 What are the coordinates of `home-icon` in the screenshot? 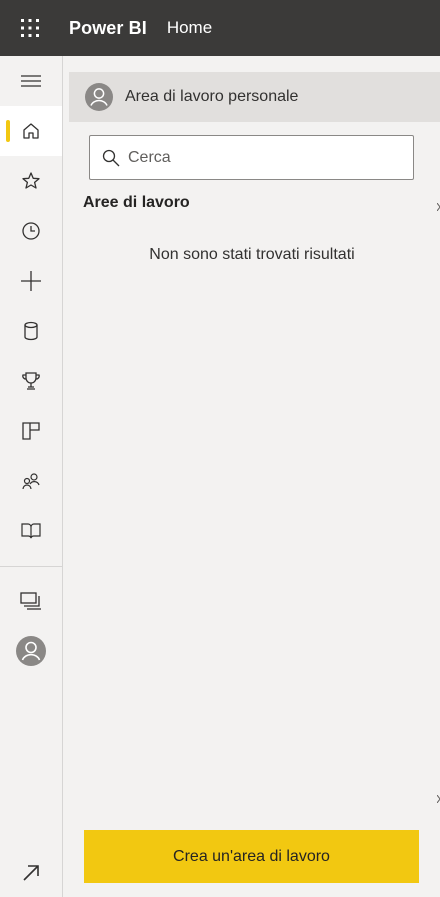 It's located at (31, 131).